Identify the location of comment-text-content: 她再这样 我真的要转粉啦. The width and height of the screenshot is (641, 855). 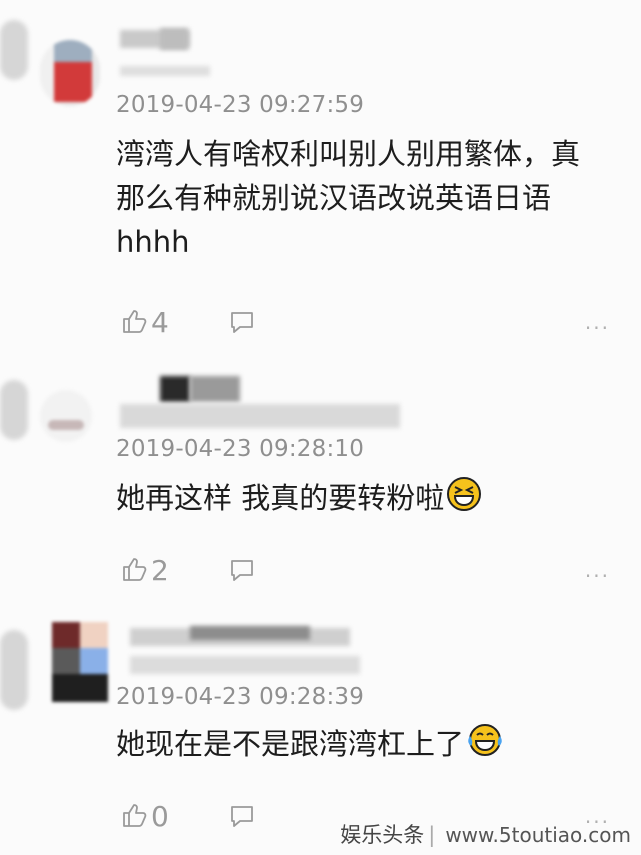
(280, 498).